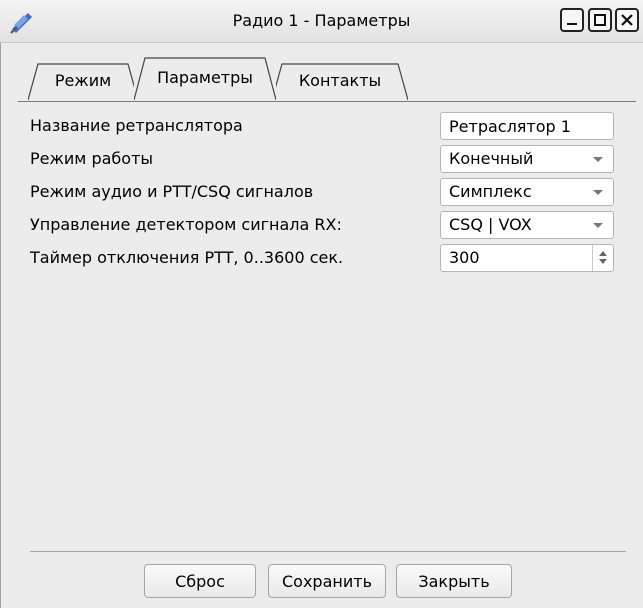  I want to click on audio-mode-label: Режим аудио и PTT/CSQ сигналов, so click(172, 191).